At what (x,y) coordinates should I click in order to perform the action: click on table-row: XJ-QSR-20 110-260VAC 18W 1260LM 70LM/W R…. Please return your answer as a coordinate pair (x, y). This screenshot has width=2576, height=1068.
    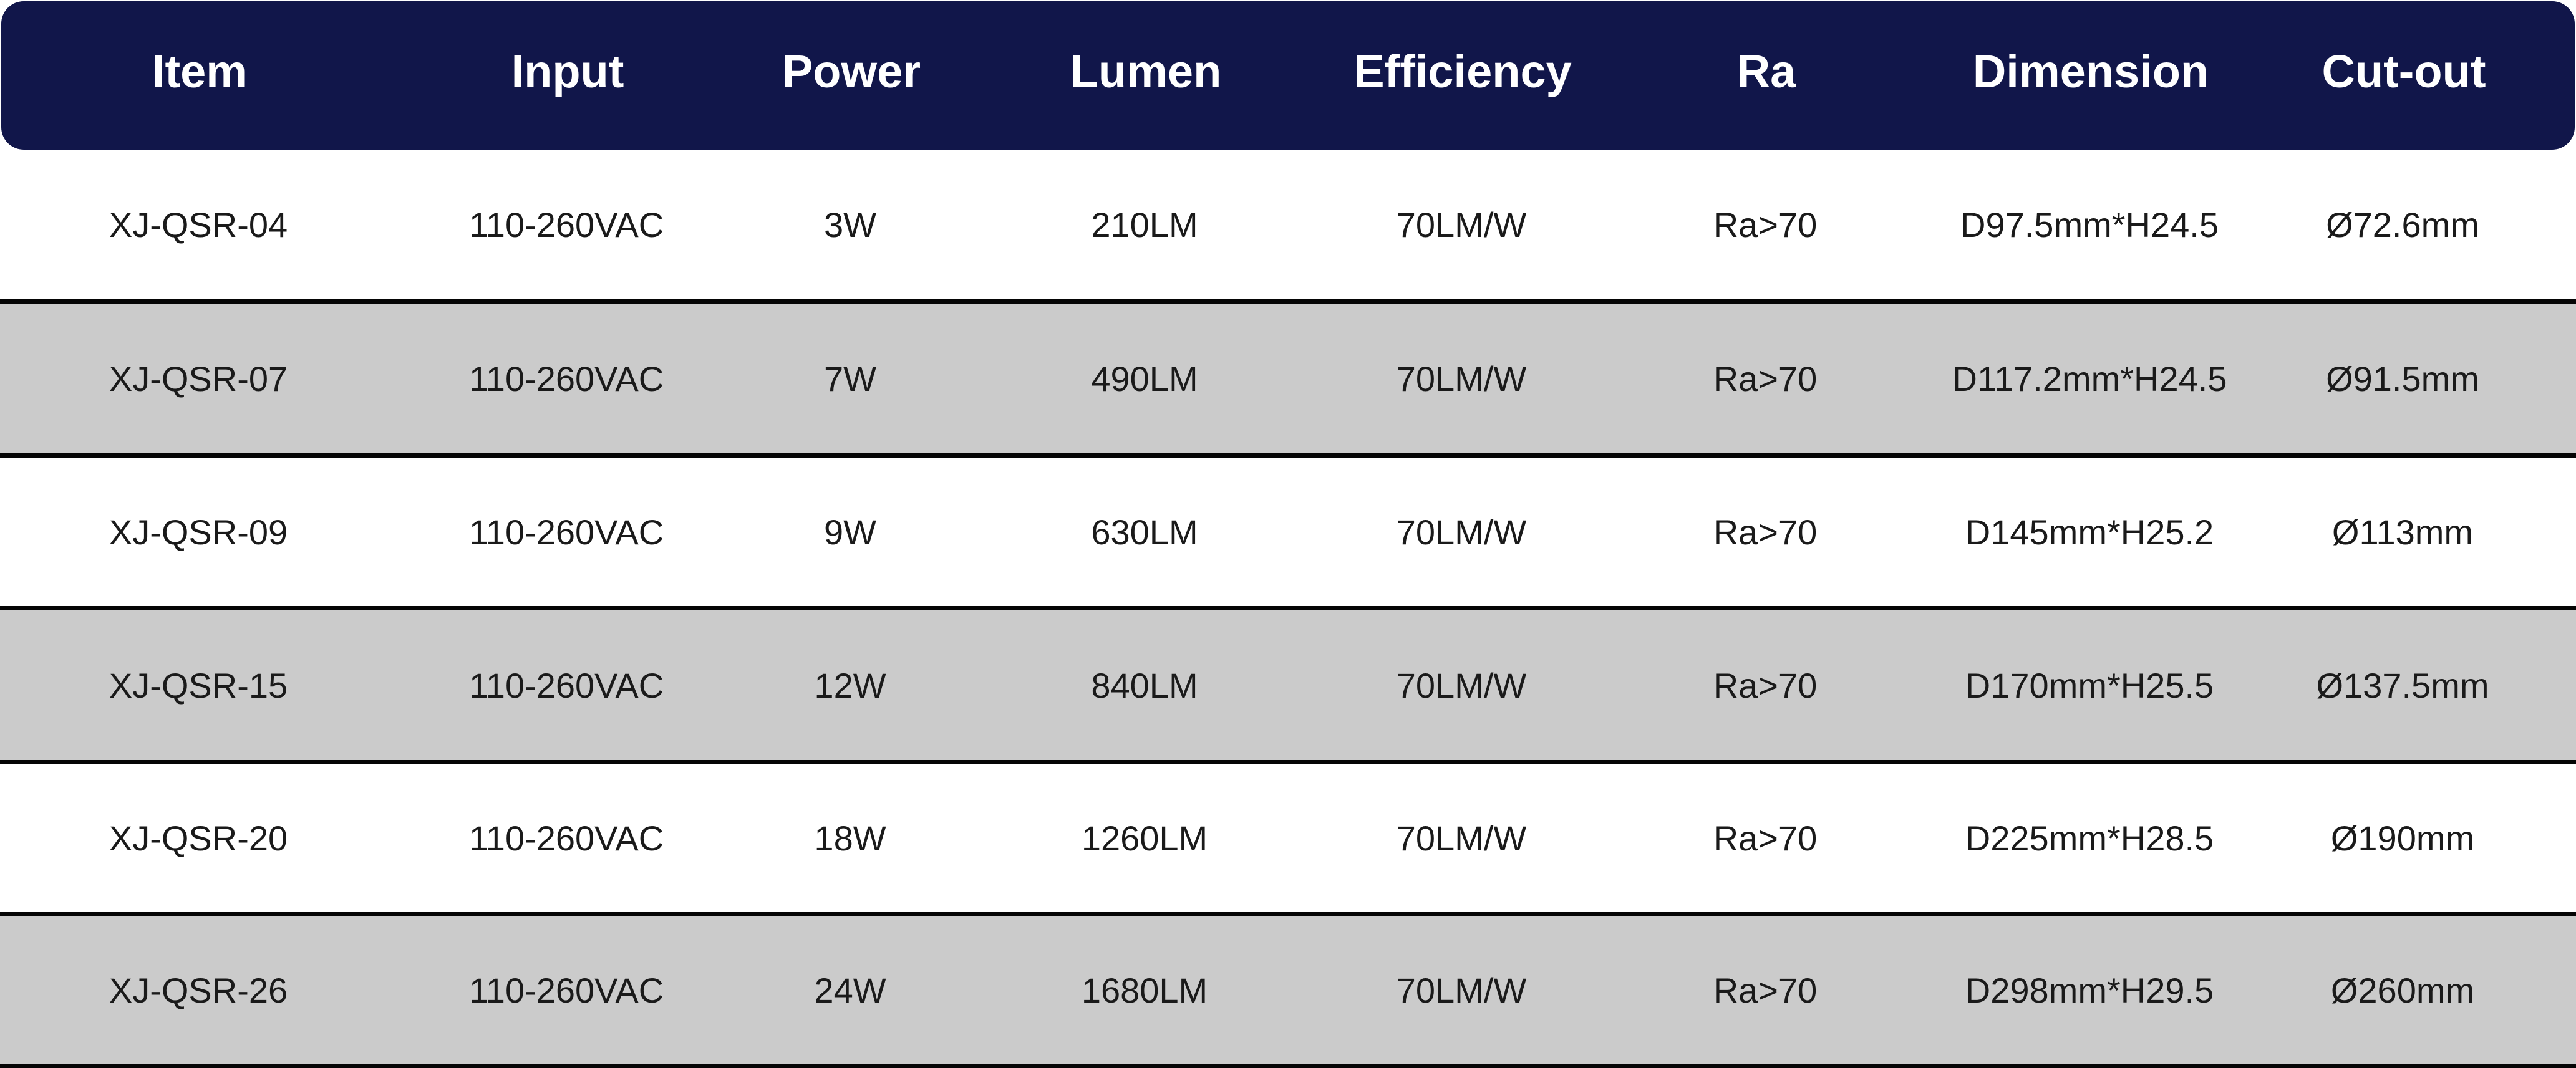
    Looking at the image, I should click on (1288, 838).